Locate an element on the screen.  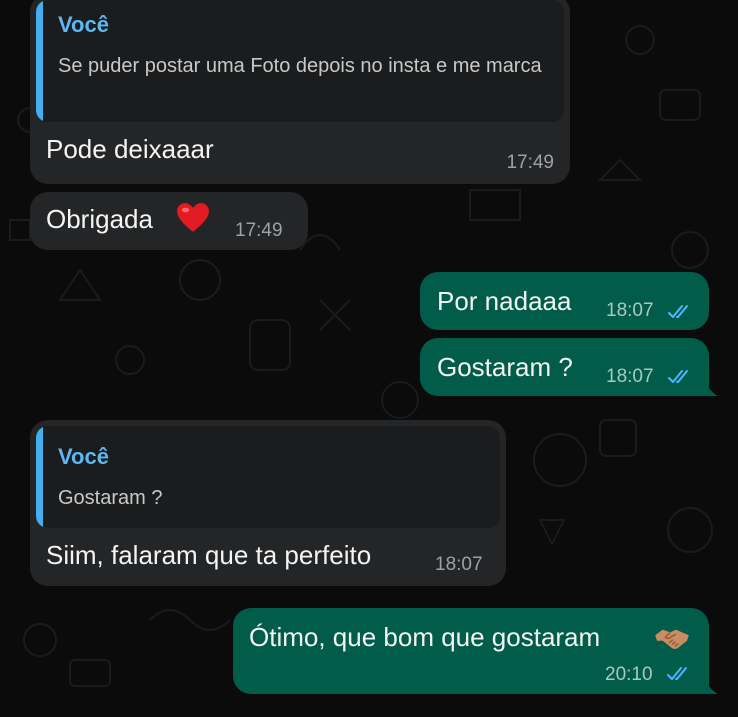
message-time: 20:10 is located at coordinates (629, 674).